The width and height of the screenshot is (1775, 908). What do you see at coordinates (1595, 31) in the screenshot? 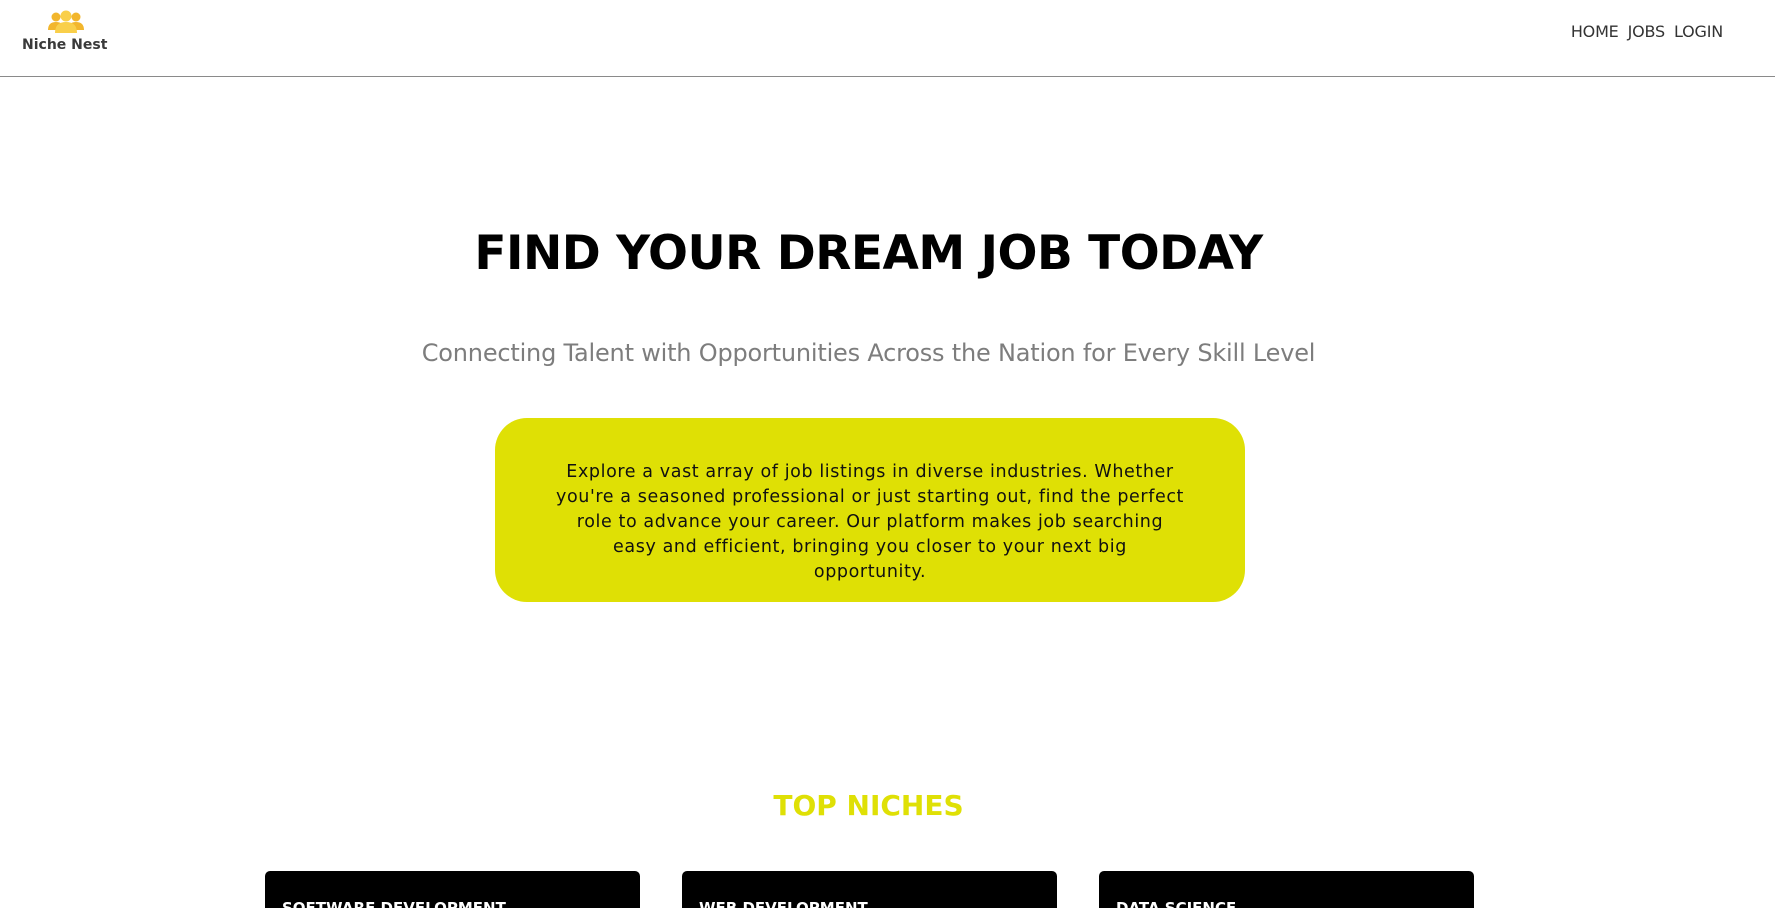
I see `nav-home-link: HOME` at bounding box center [1595, 31].